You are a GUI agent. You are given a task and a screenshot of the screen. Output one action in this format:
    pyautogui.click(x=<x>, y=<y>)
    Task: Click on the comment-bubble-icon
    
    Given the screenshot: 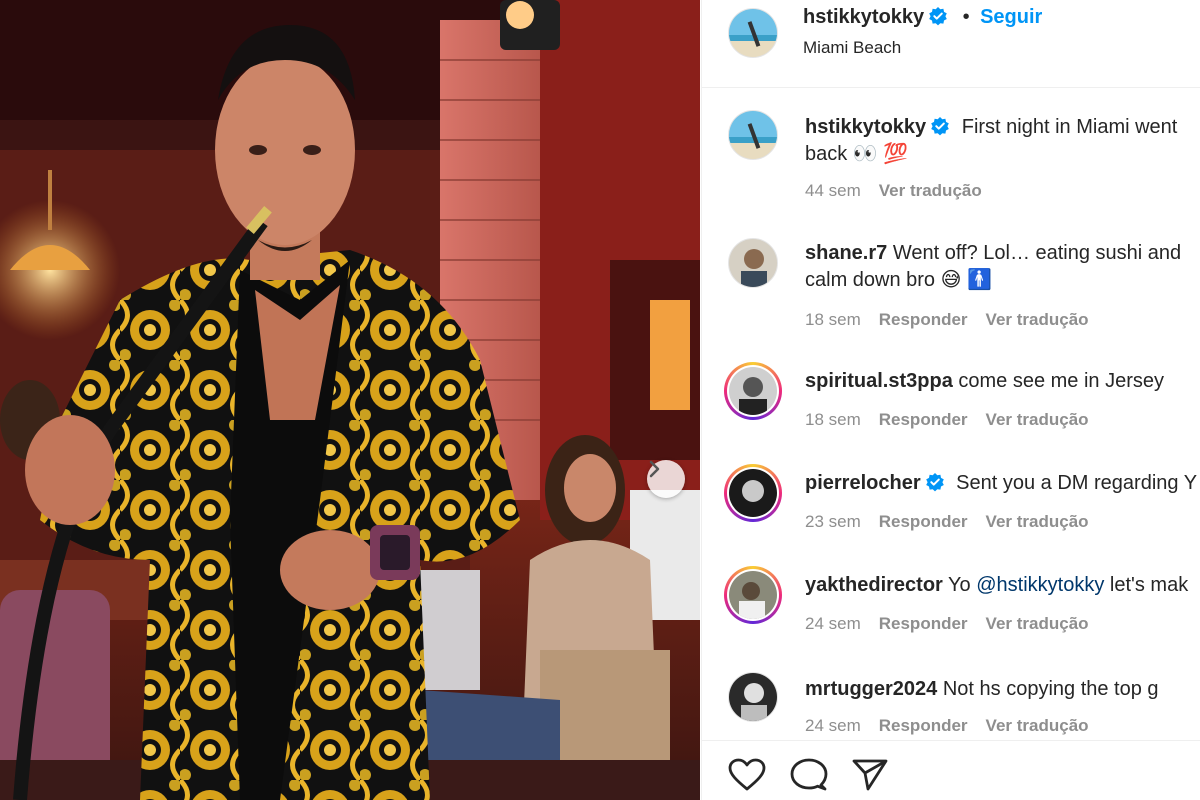 What is the action you would take?
    pyautogui.click(x=809, y=778)
    